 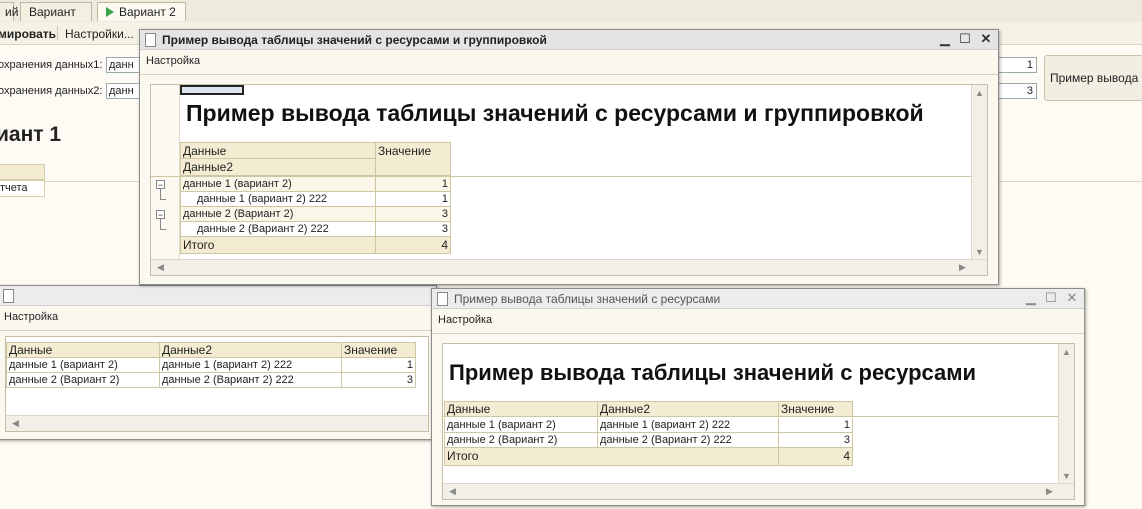 I want to click on tab-partial: ий, so click(x=9, y=11).